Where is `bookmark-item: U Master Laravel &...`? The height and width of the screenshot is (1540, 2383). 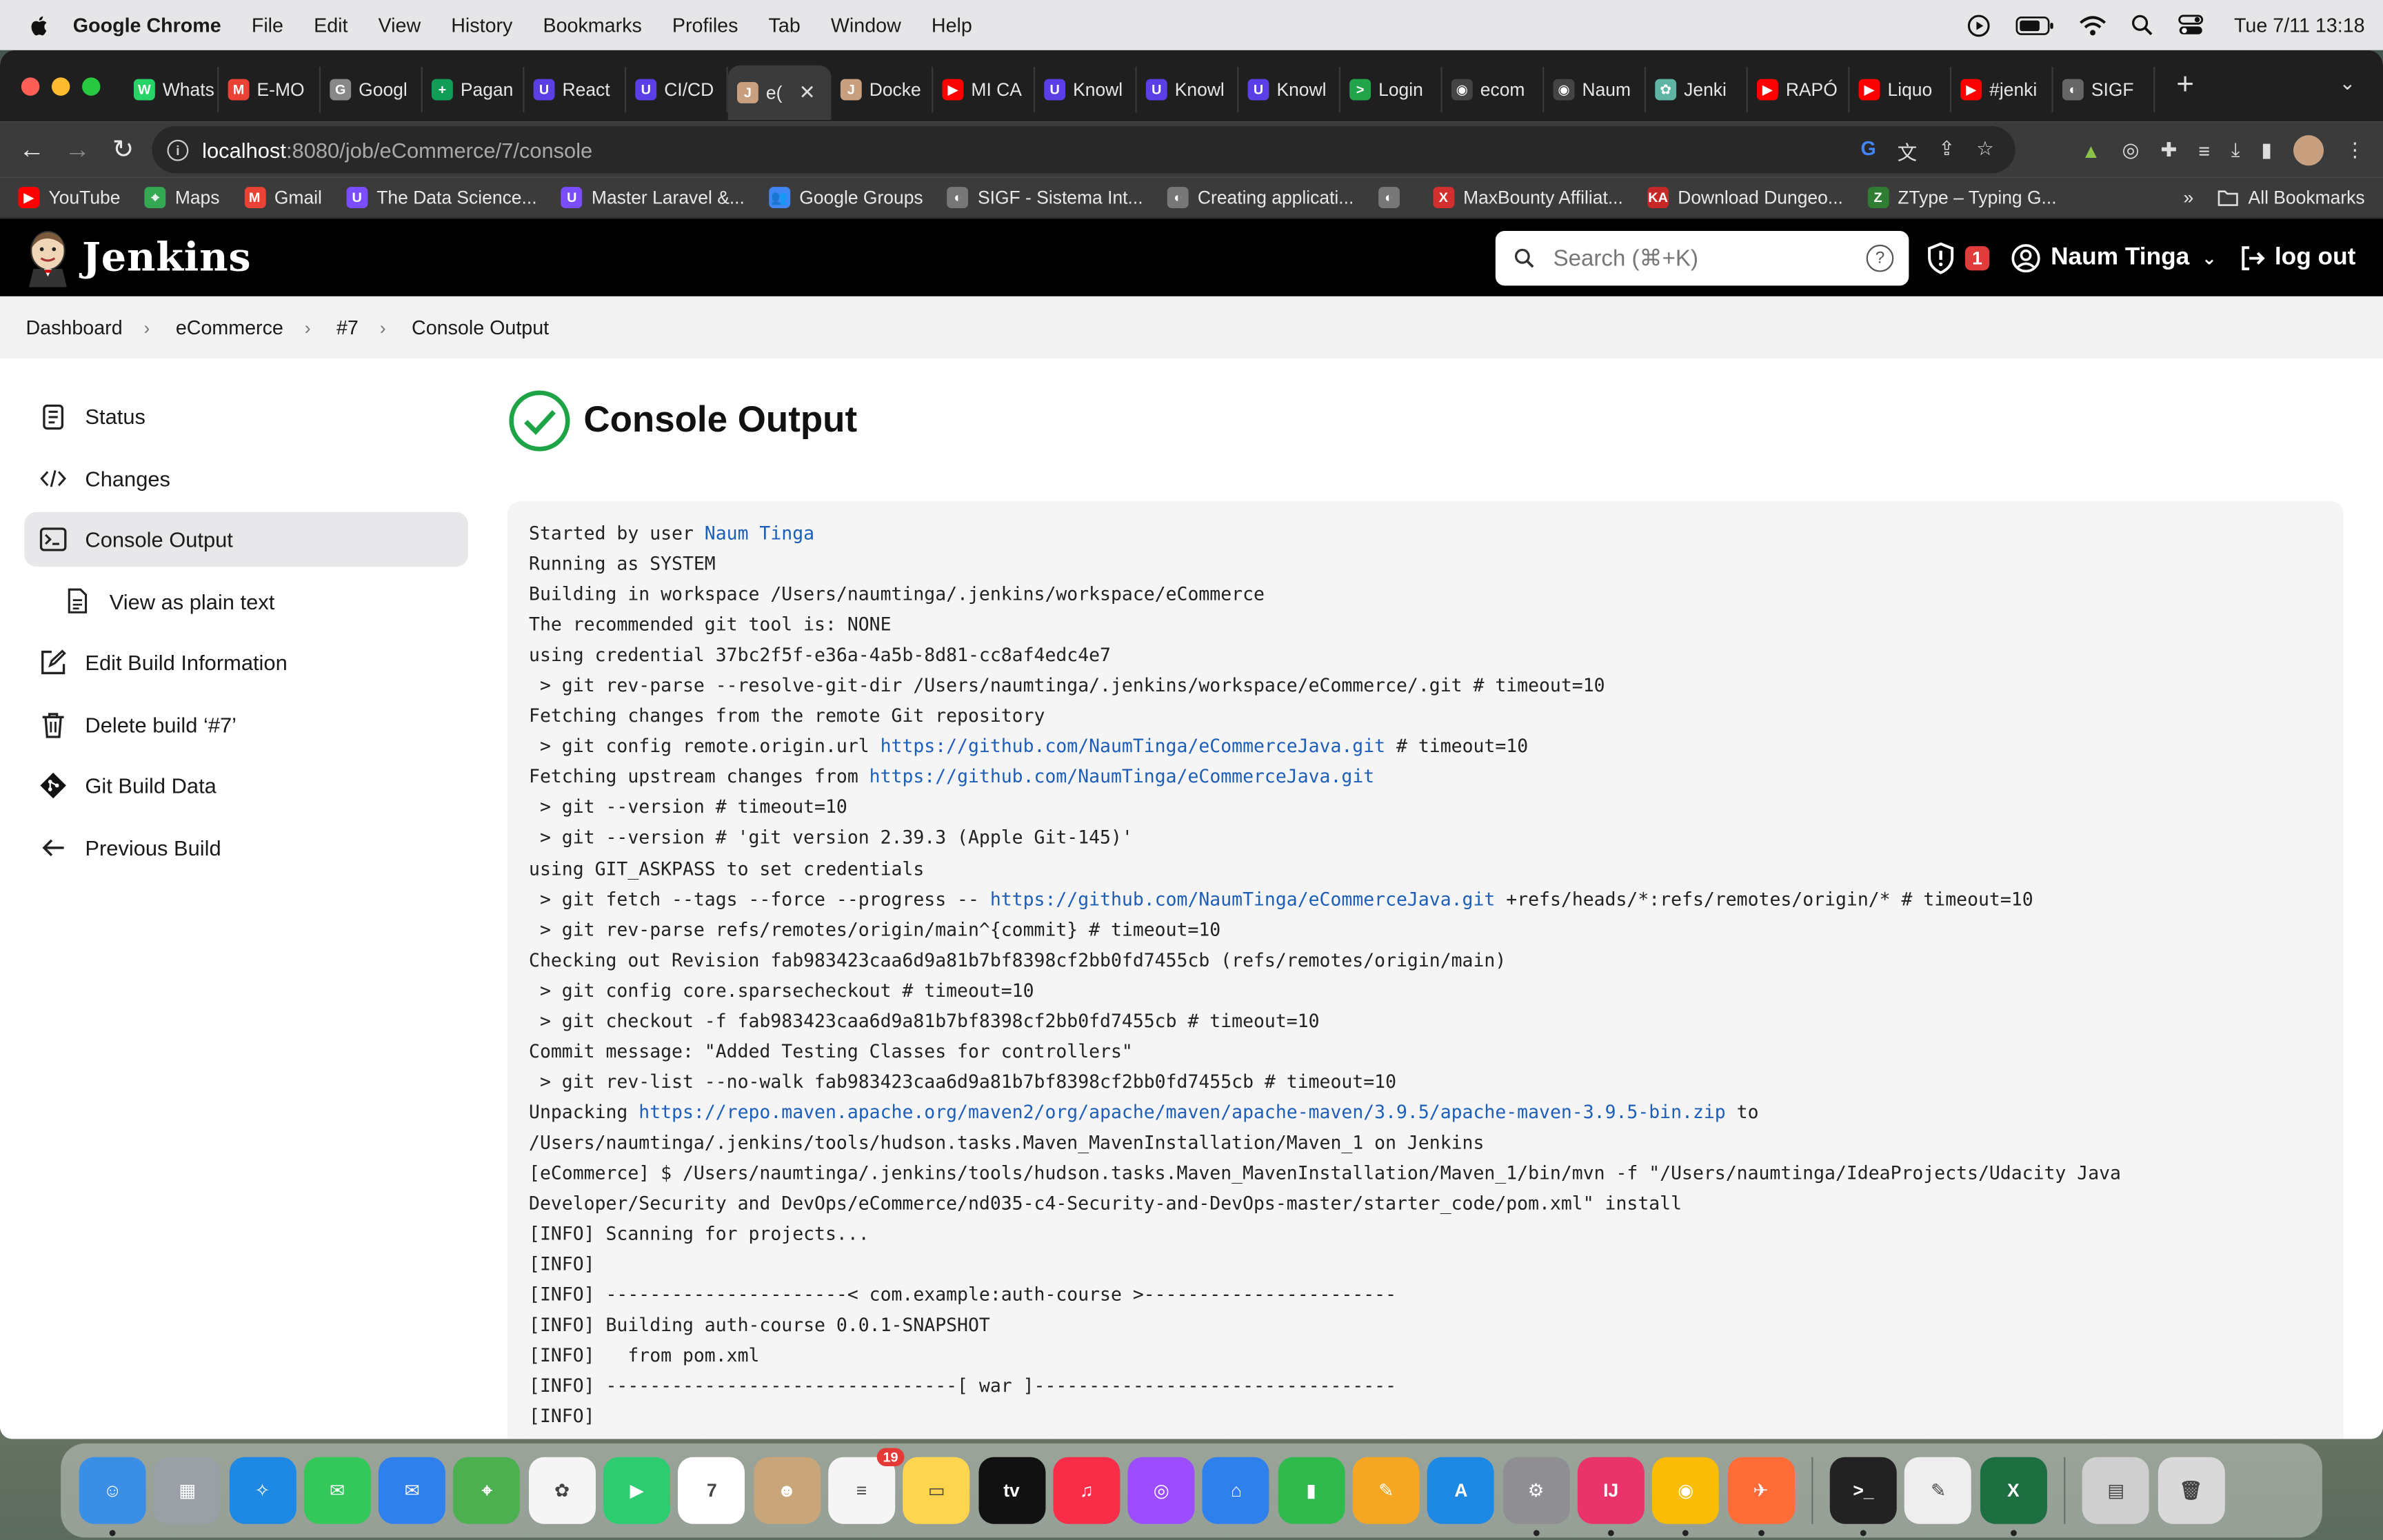
bookmark-item: U Master Laravel &... is located at coordinates (653, 198).